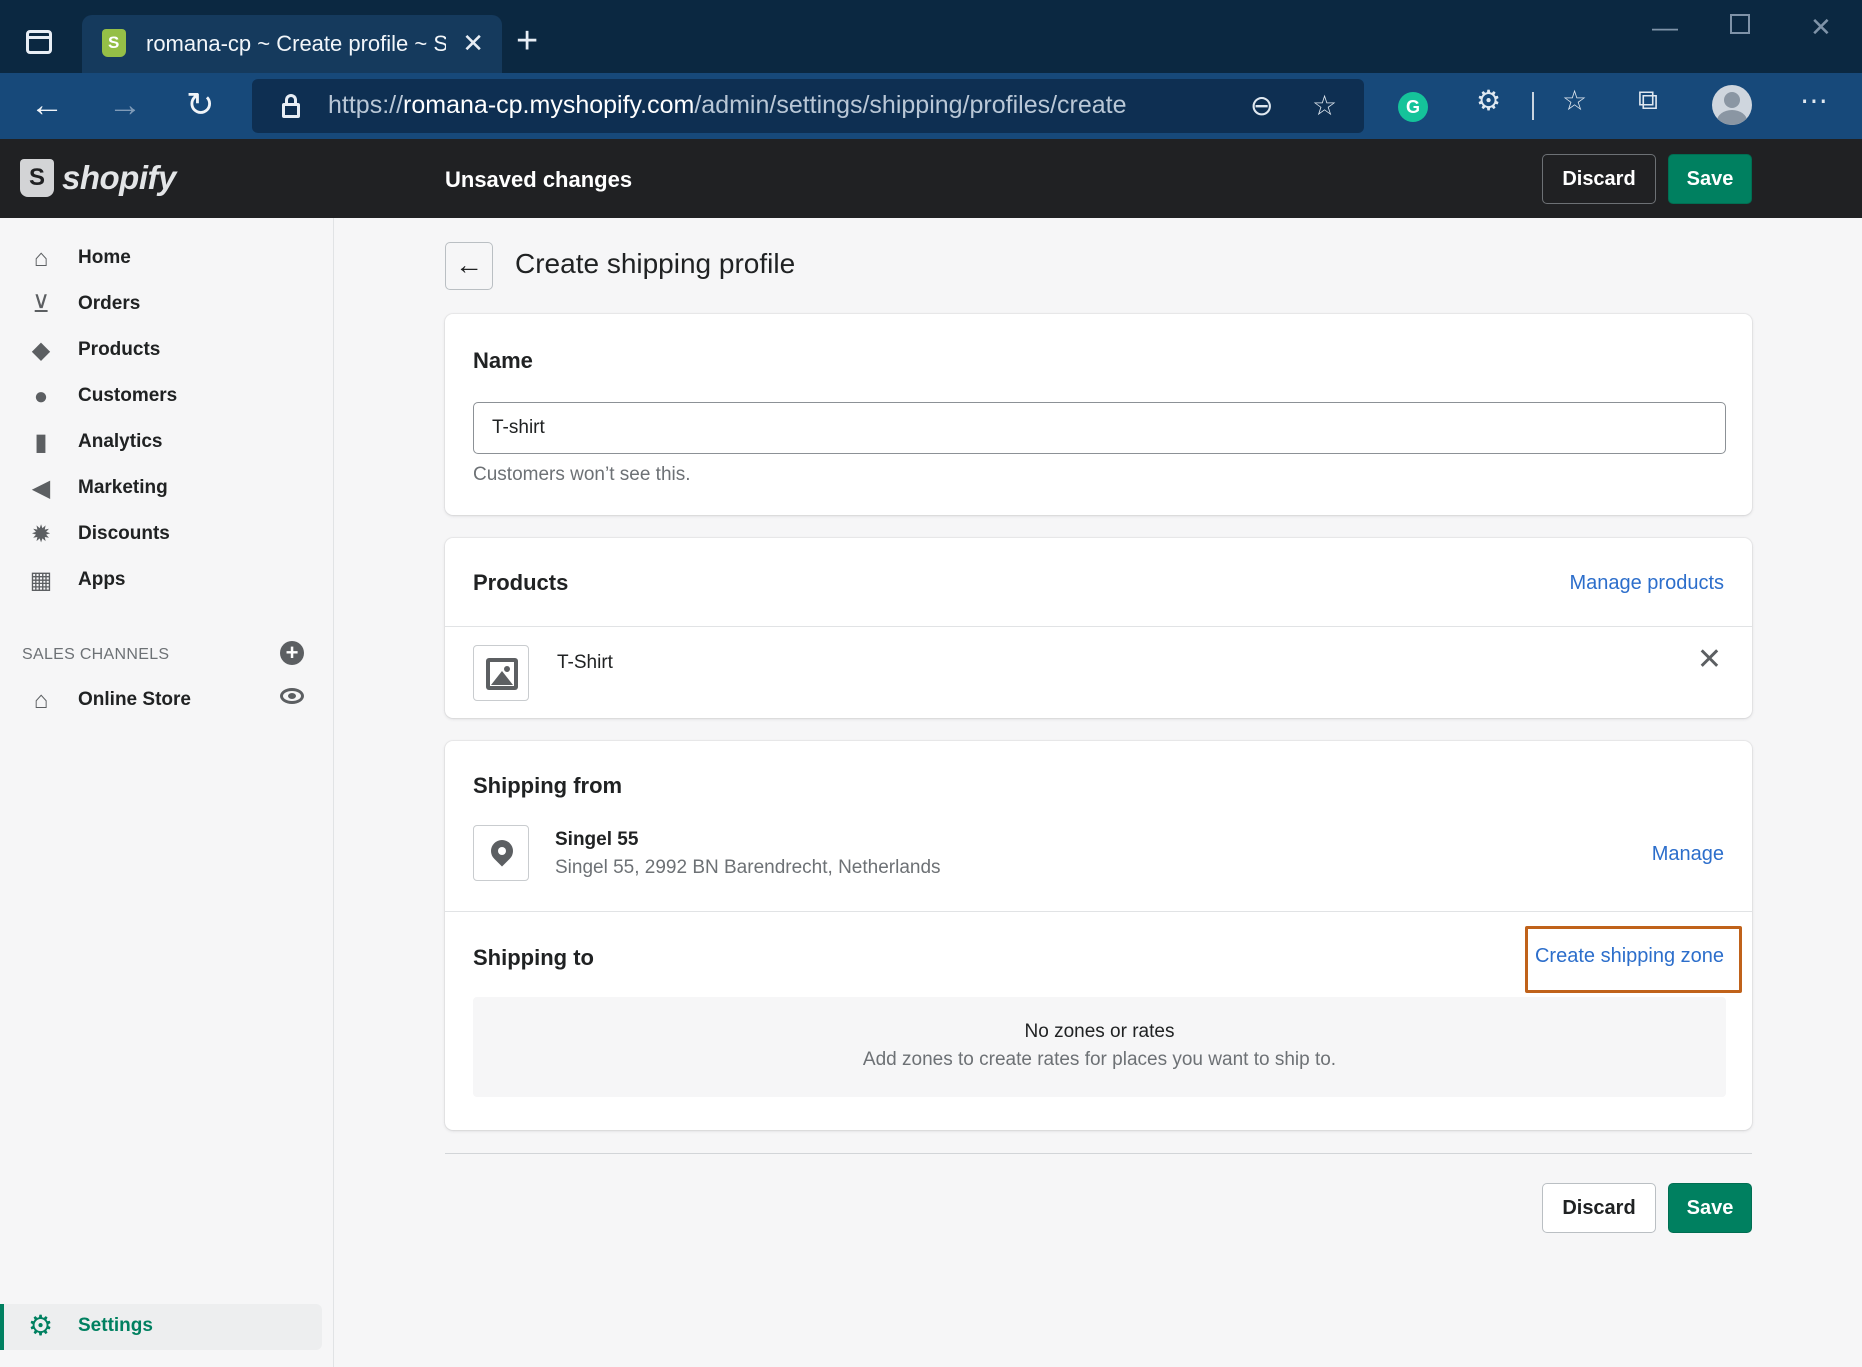  I want to click on sidebar-item-orders: ⊻ Orders, so click(167, 304).